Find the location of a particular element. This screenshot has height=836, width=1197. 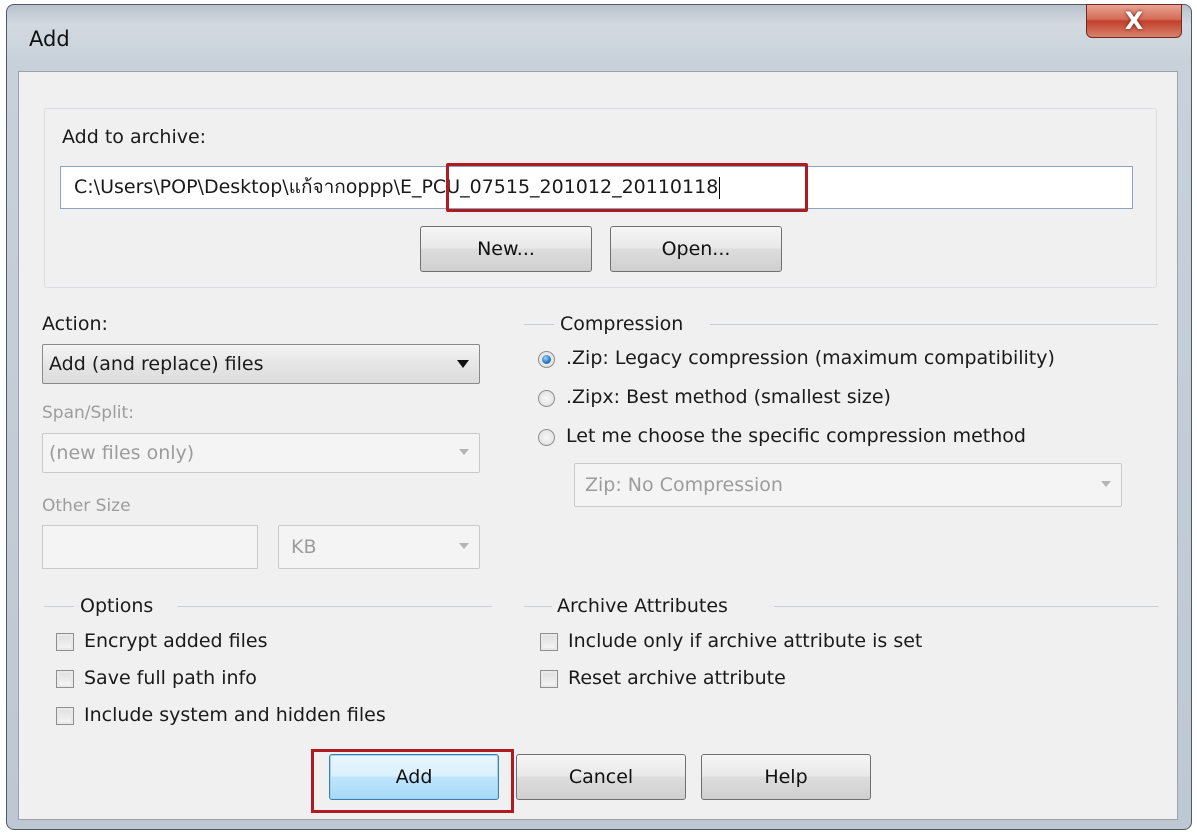

text-cursor is located at coordinates (720, 187).